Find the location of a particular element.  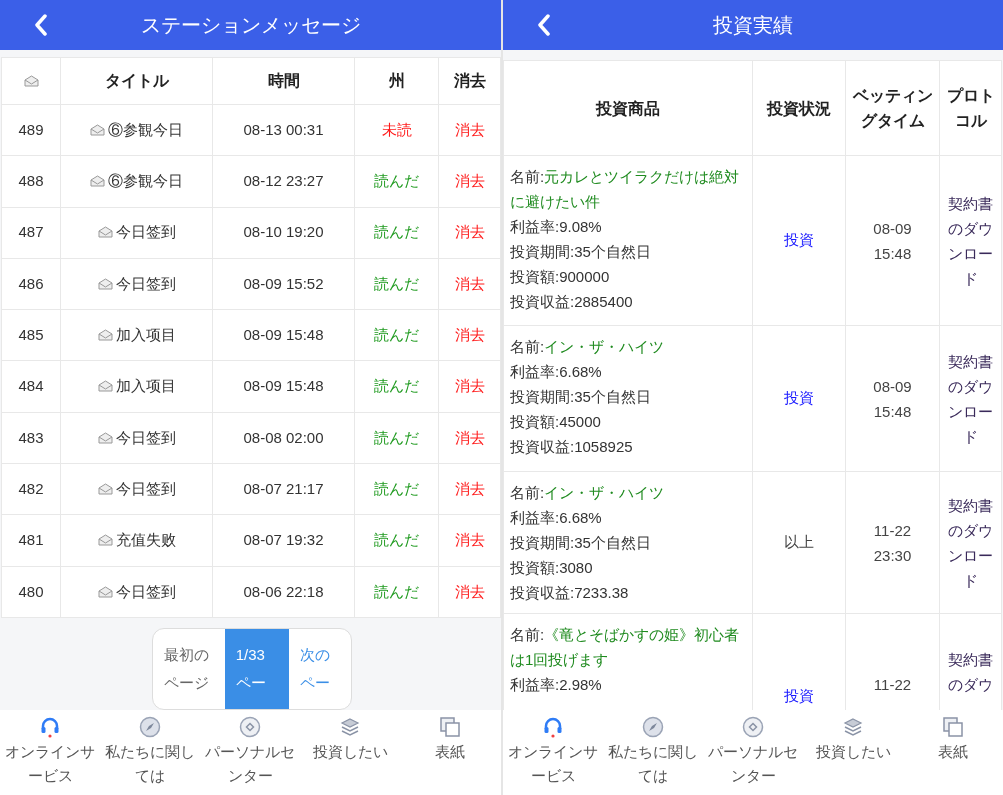

detail-line: 投資額:900000 is located at coordinates (560, 277).